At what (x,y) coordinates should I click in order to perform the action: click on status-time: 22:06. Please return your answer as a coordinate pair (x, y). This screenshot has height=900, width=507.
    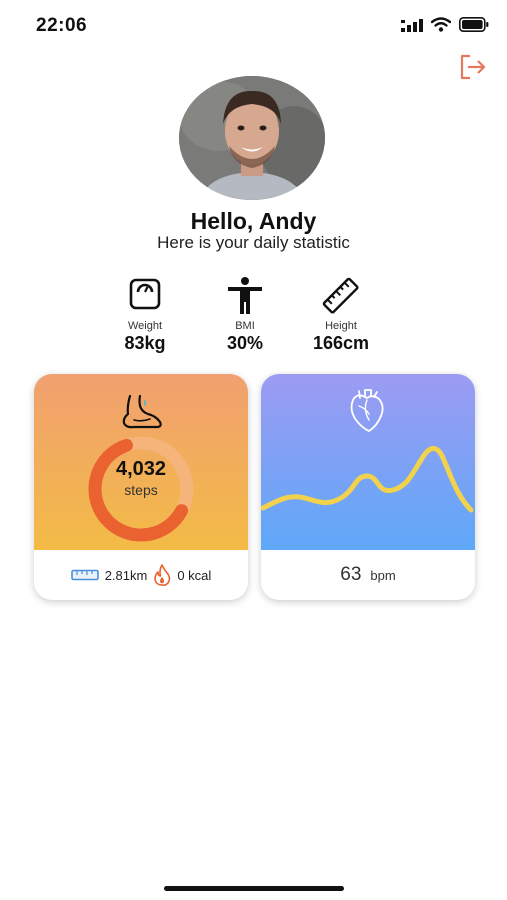
    Looking at the image, I should click on (62, 25).